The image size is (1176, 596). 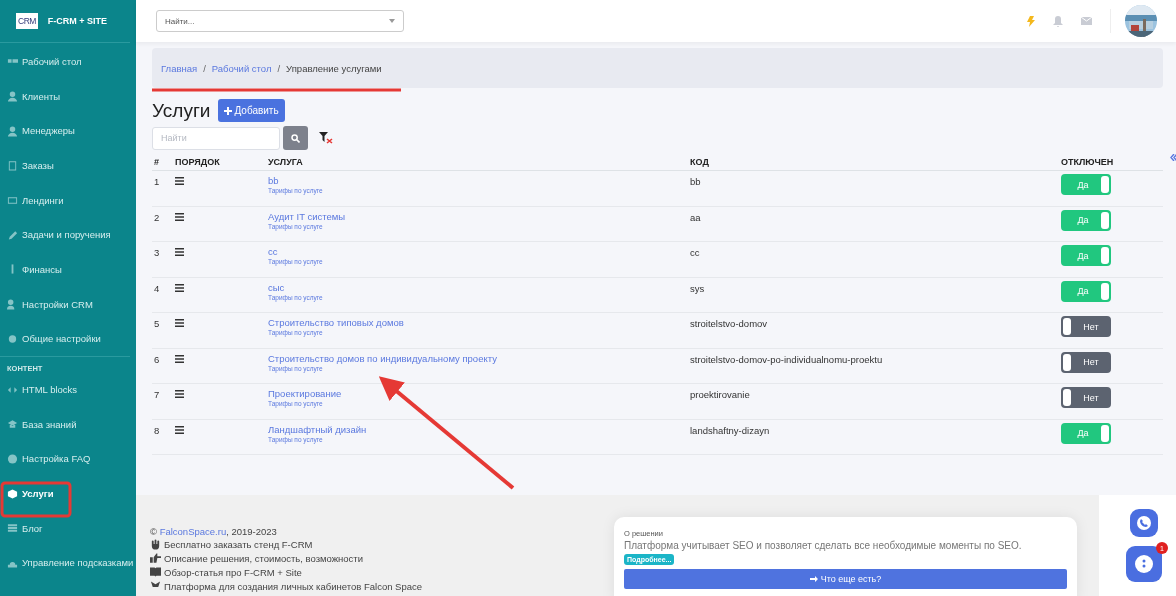 I want to click on sidebar-item: Настройки CRM, so click(x=68, y=304).